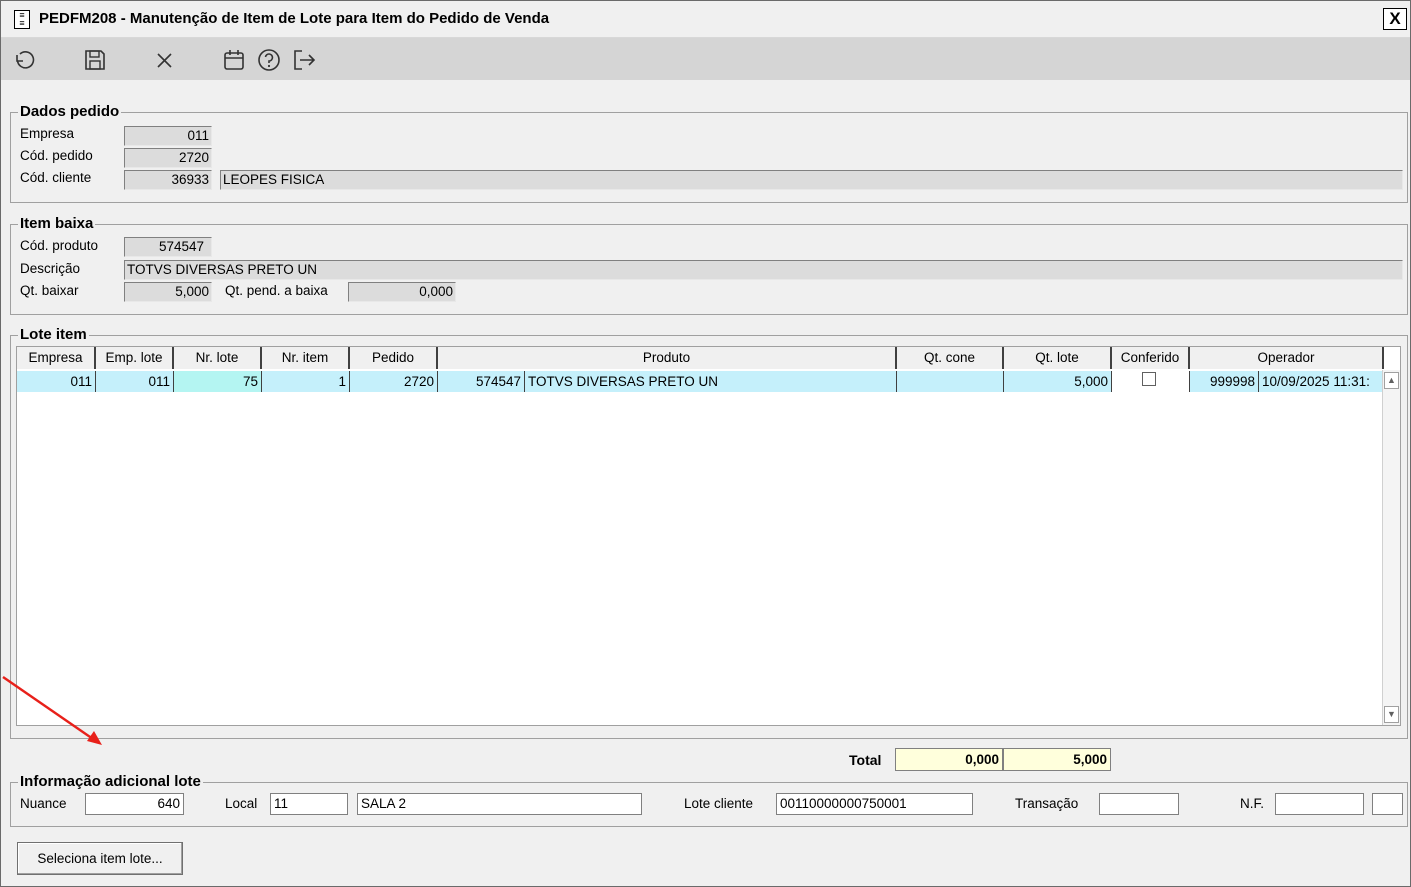 The image size is (1411, 887). What do you see at coordinates (811, 180) in the screenshot?
I see `cliente-nome-field: LEOPES FISICA` at bounding box center [811, 180].